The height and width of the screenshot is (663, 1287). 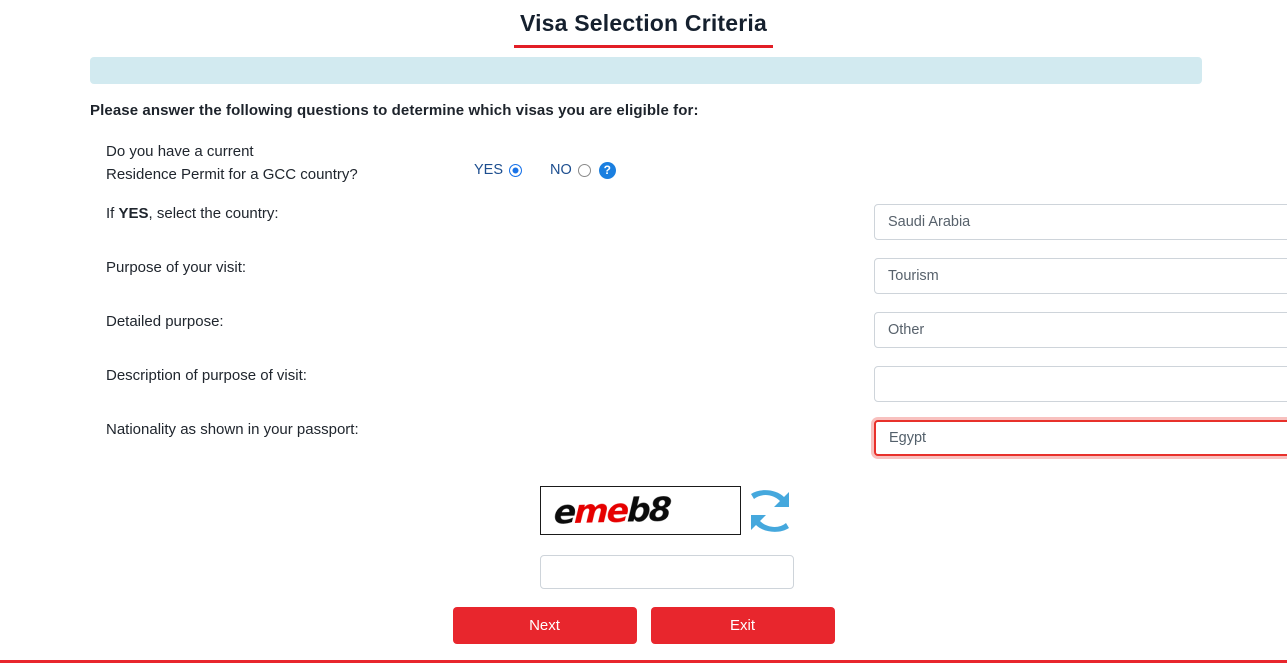 I want to click on form-row-country: If YES, select the country: Saudi Arabia, so click(x=643, y=229).